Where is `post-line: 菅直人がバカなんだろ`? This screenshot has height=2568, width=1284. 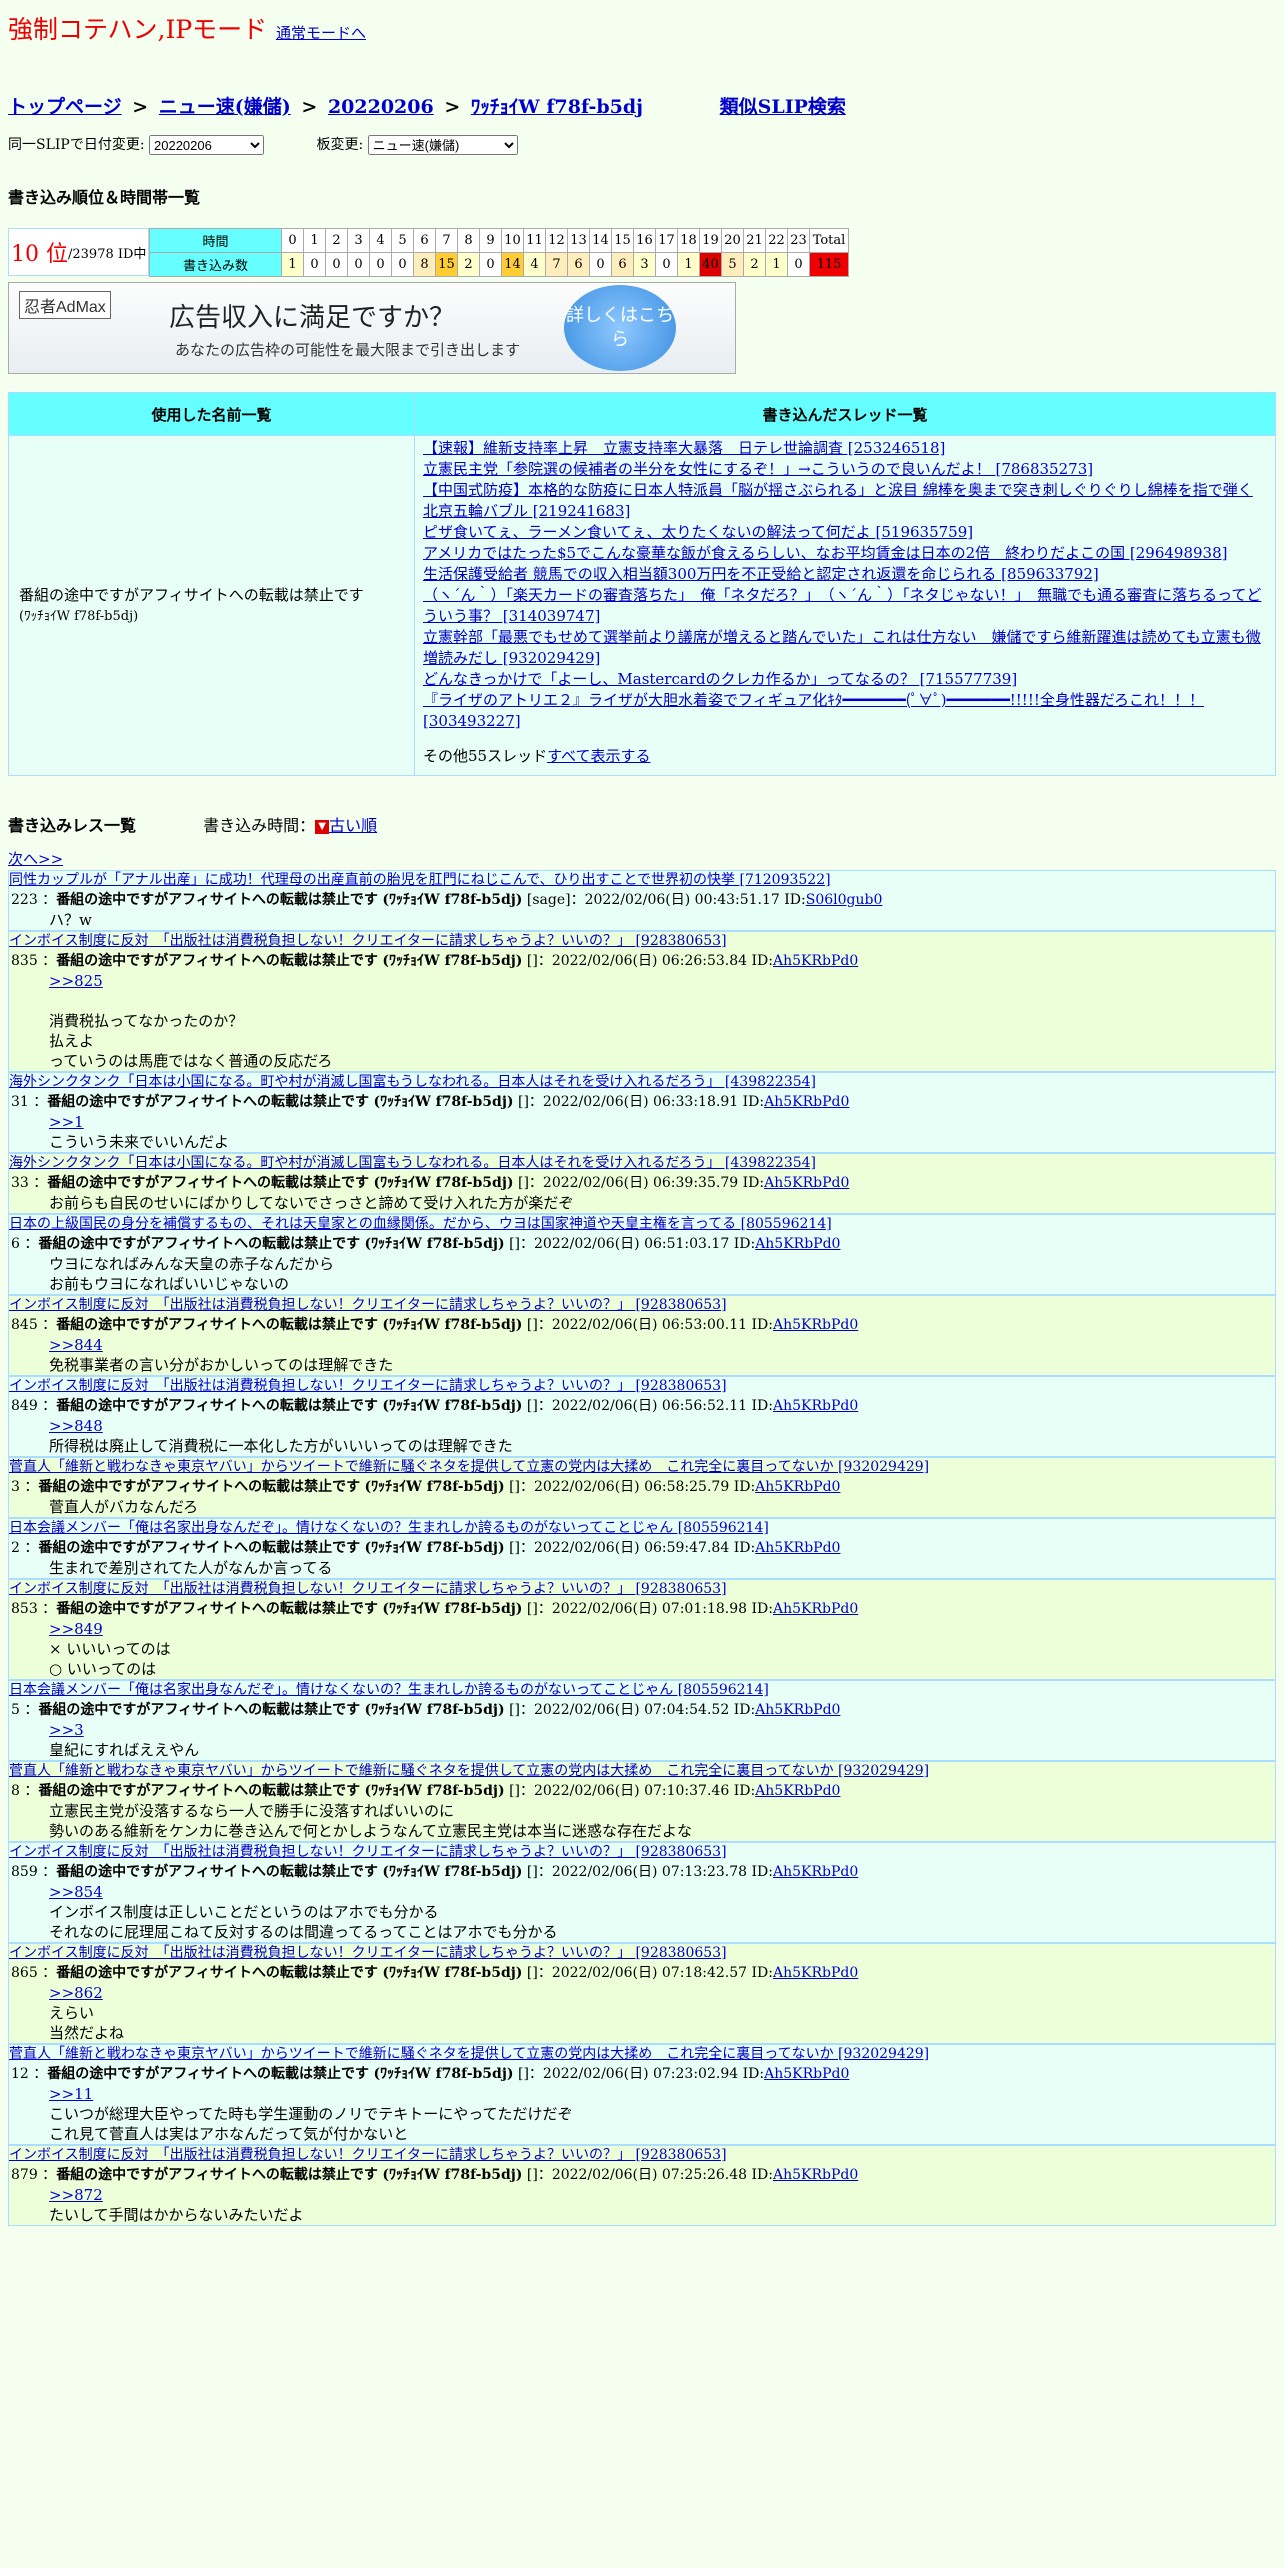
post-line: 菅直人がバカなんだろ is located at coordinates (124, 1507).